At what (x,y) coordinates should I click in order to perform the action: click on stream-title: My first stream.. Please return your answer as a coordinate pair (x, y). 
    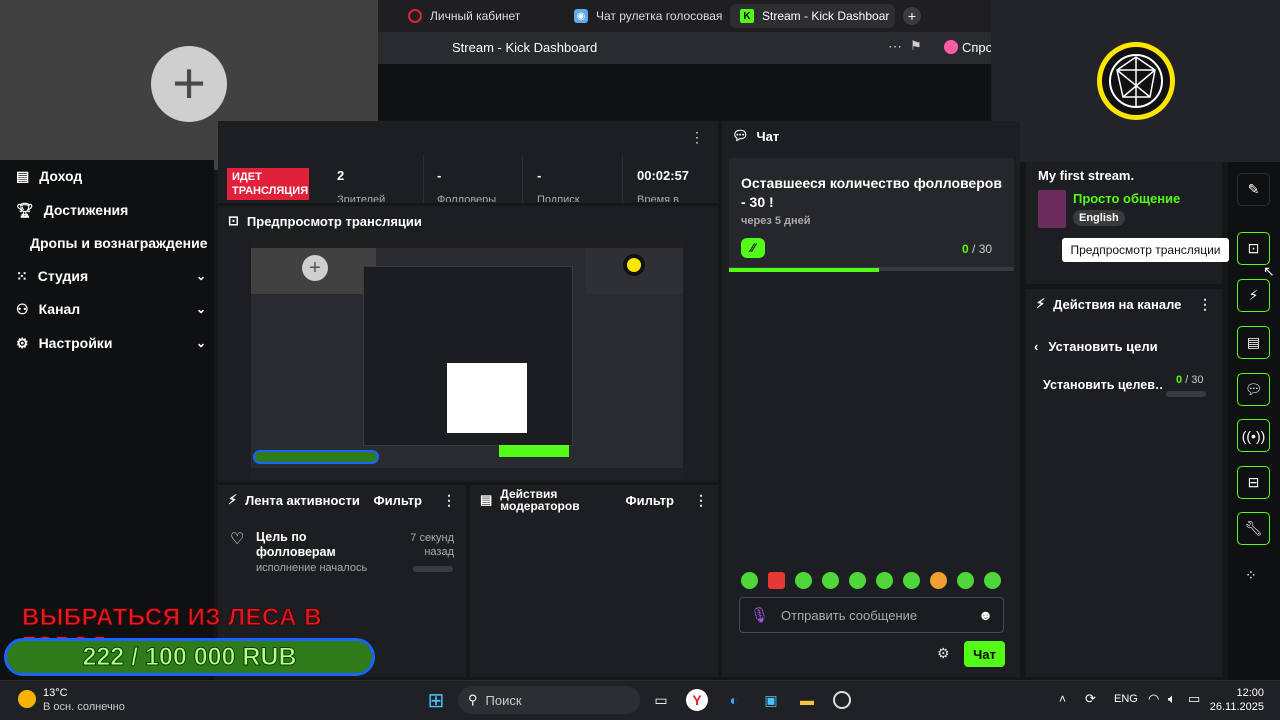
    Looking at the image, I should click on (1086, 175).